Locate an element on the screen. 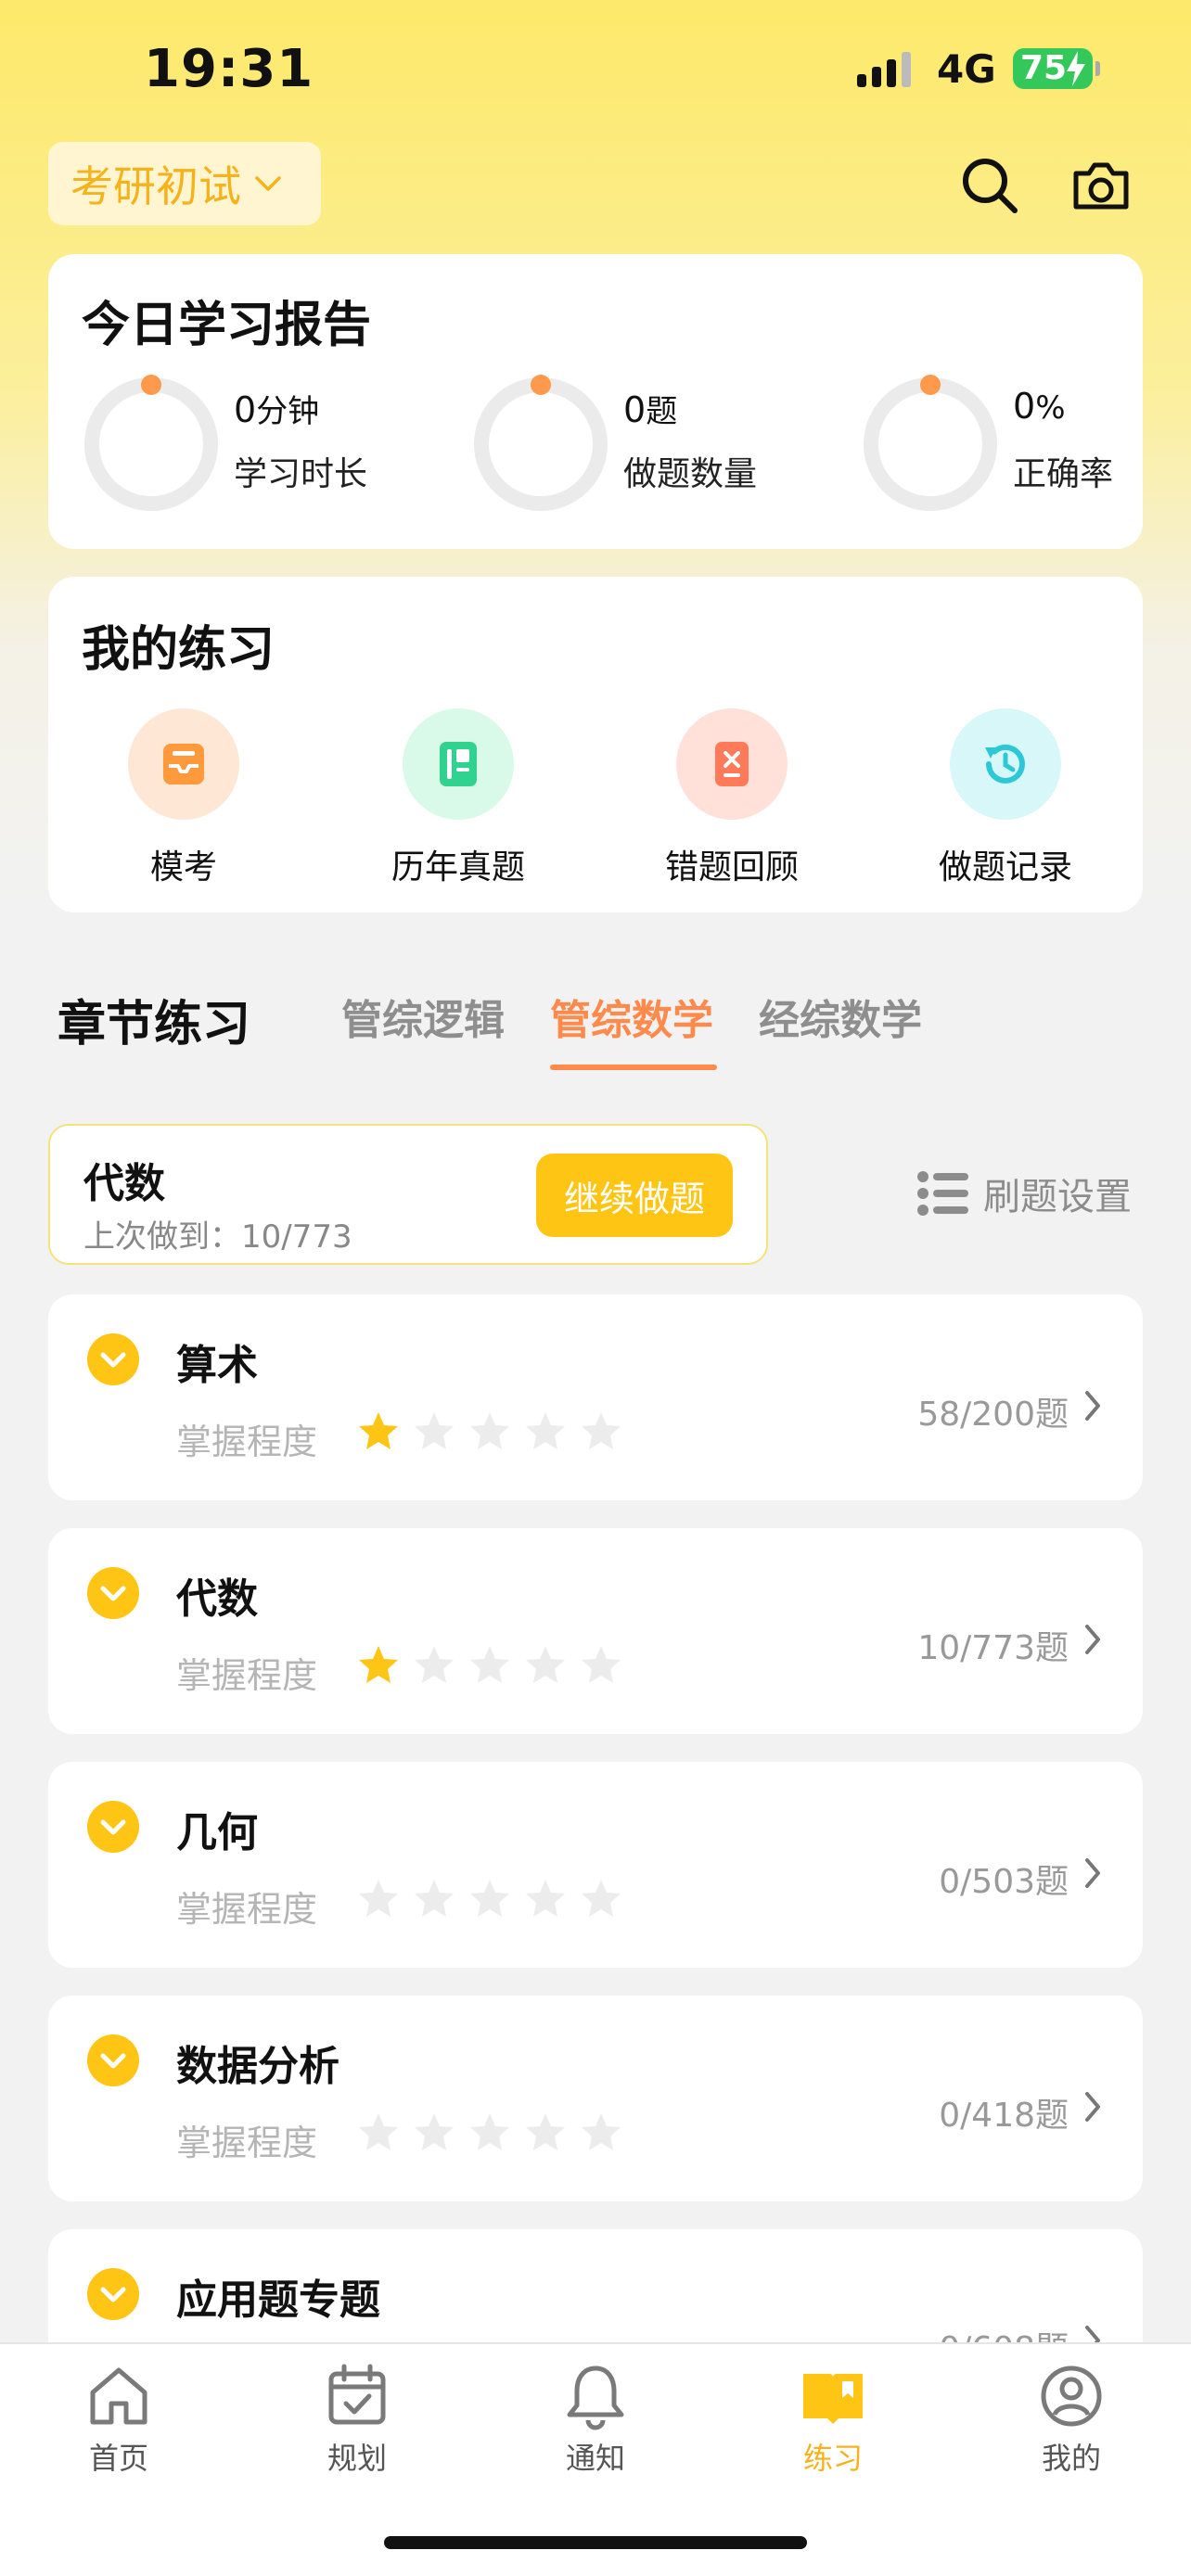 The width and height of the screenshot is (1191, 2576). history-icon is located at coordinates (1005, 764).